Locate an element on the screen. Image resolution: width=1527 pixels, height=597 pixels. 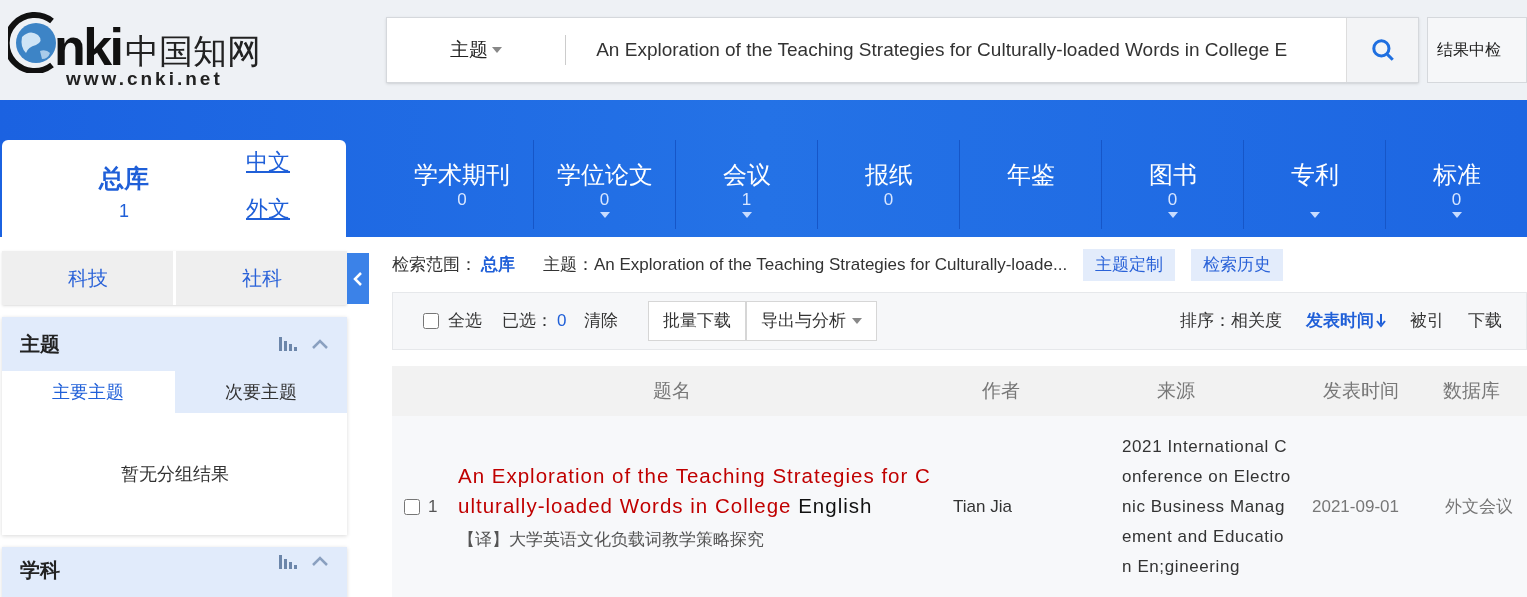
publish-date: 2021-09-01 is located at coordinates (1356, 506).